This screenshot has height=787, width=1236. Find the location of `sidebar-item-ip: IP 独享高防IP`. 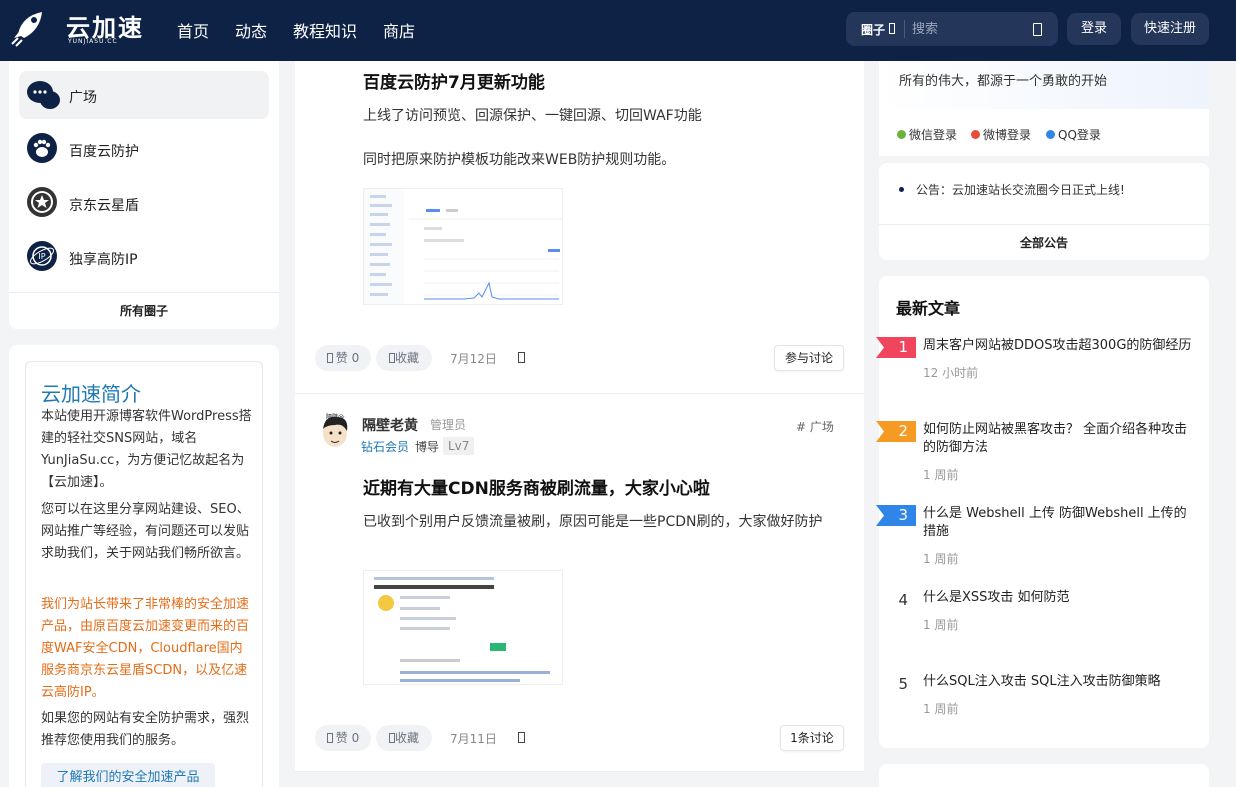

sidebar-item-ip: IP 独享高防IP is located at coordinates (144, 257).